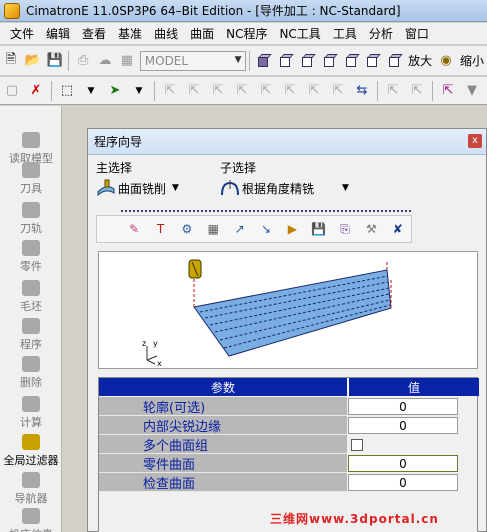 Image resolution: width=487 pixels, height=532 pixels. Describe the element at coordinates (155, 188) in the screenshot. I see `main-select-dropdown: 曲面铣削 ▼` at that location.